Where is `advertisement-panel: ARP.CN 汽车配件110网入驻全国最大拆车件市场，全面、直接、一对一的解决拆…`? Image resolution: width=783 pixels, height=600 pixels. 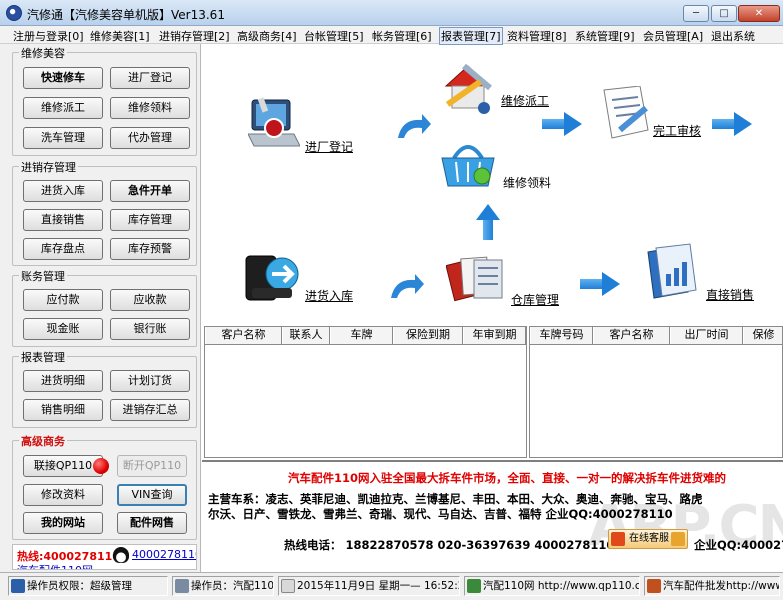 advertisement-panel: ARP.CN 汽车配件110网入驻全国最大拆车件市场，全面、直接、一对一的解决拆… is located at coordinates (492, 516).